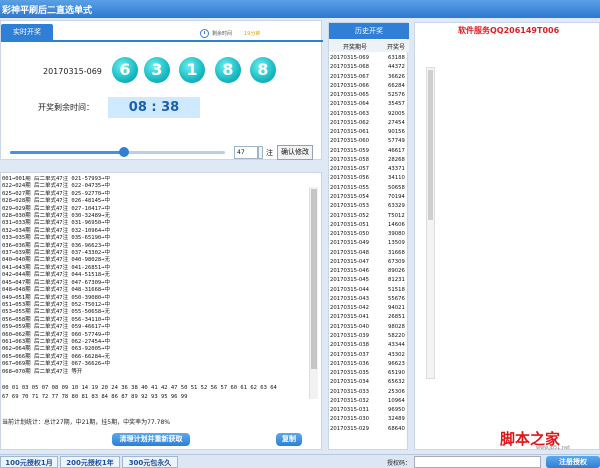 The width and height of the screenshot is (600, 468). I want to click on history-period: 20170315-047, so click(349, 261).